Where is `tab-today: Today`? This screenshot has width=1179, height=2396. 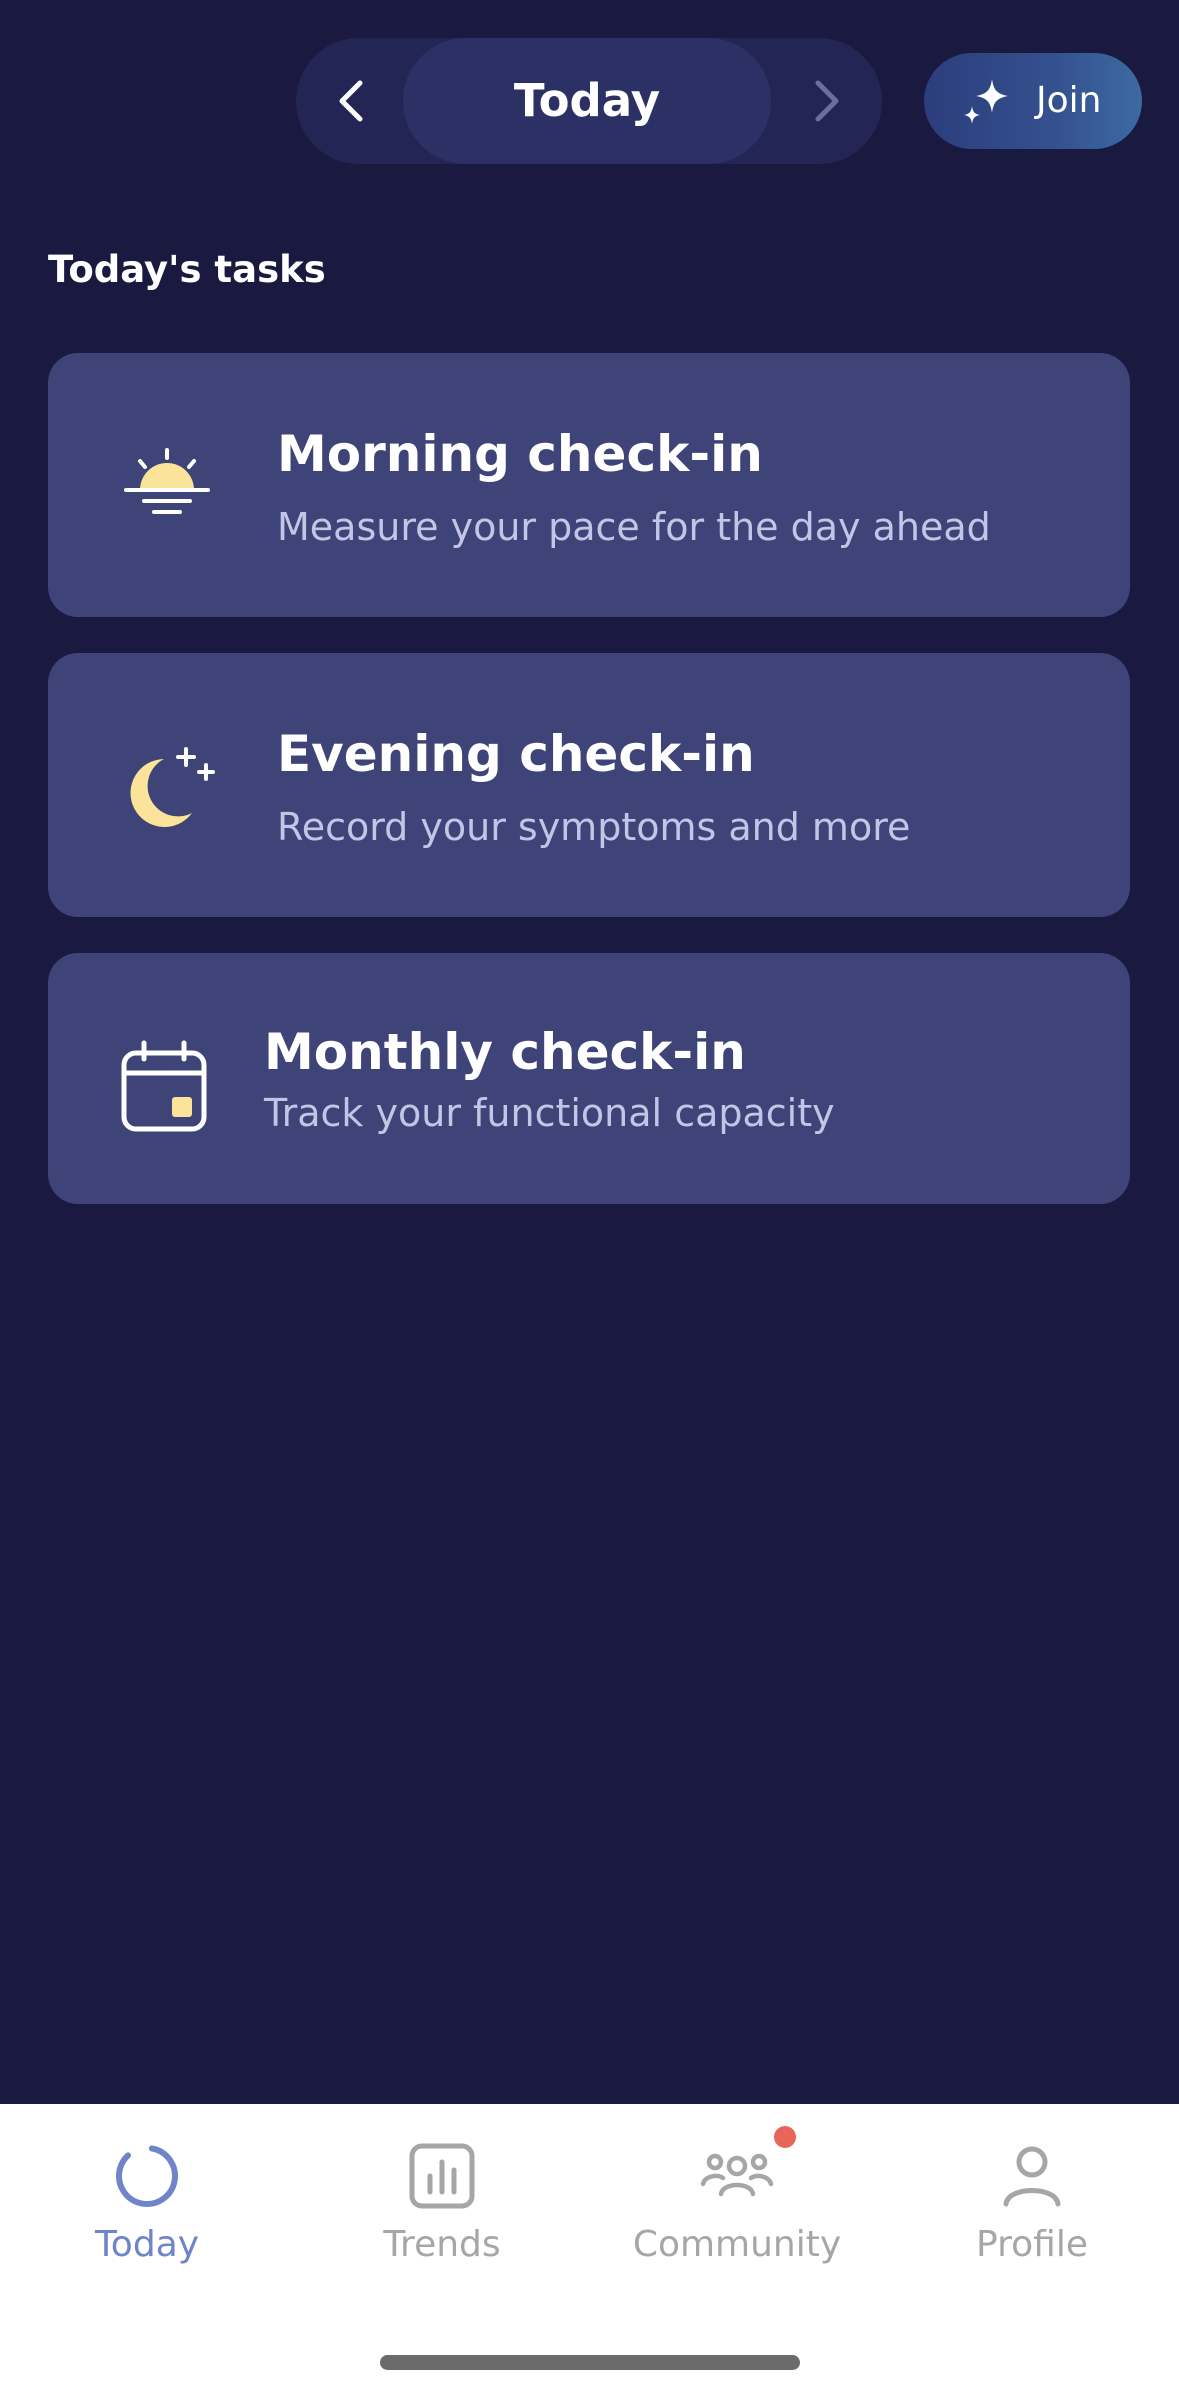
tab-today: Today is located at coordinates (147, 2204).